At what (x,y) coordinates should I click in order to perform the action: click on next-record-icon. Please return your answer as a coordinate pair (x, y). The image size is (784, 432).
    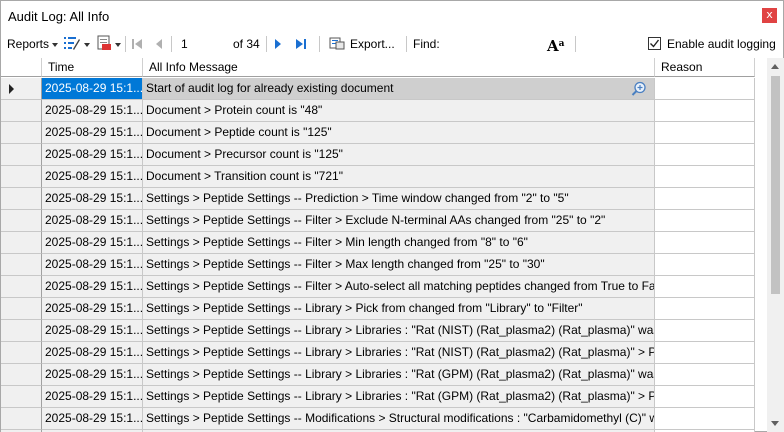
    Looking at the image, I should click on (278, 44).